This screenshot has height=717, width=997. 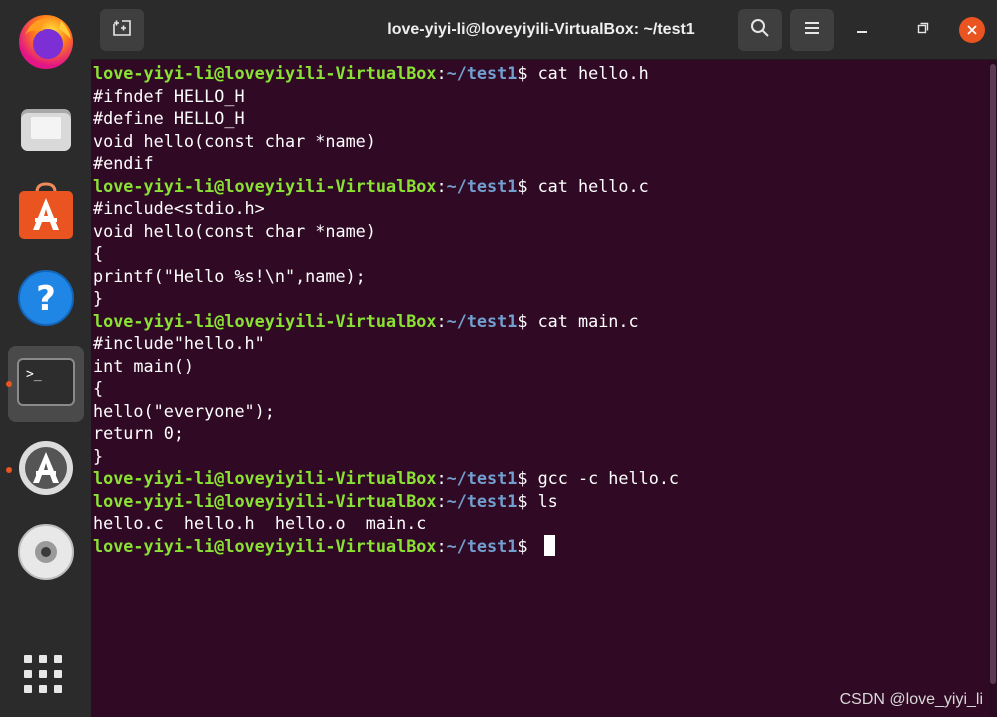 I want to click on terminal-icon: >_, so click(x=46, y=384).